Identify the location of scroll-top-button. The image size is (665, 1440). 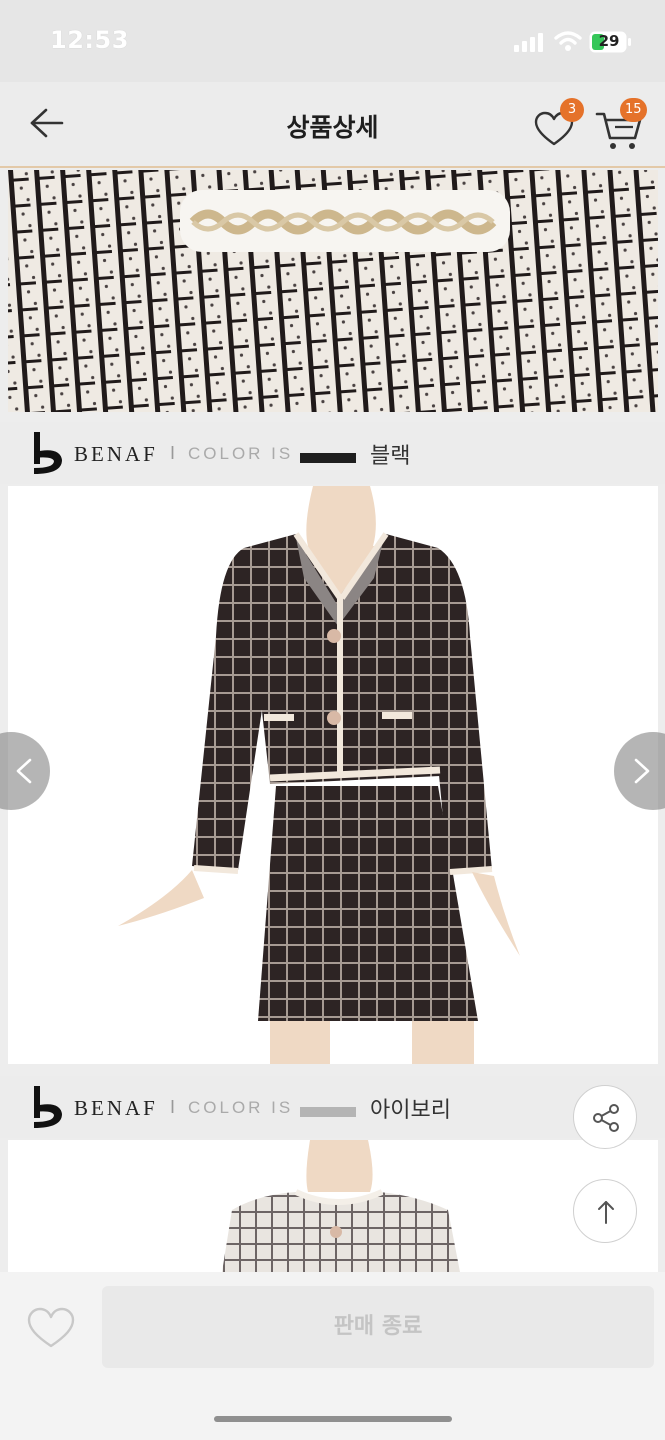
(605, 1211).